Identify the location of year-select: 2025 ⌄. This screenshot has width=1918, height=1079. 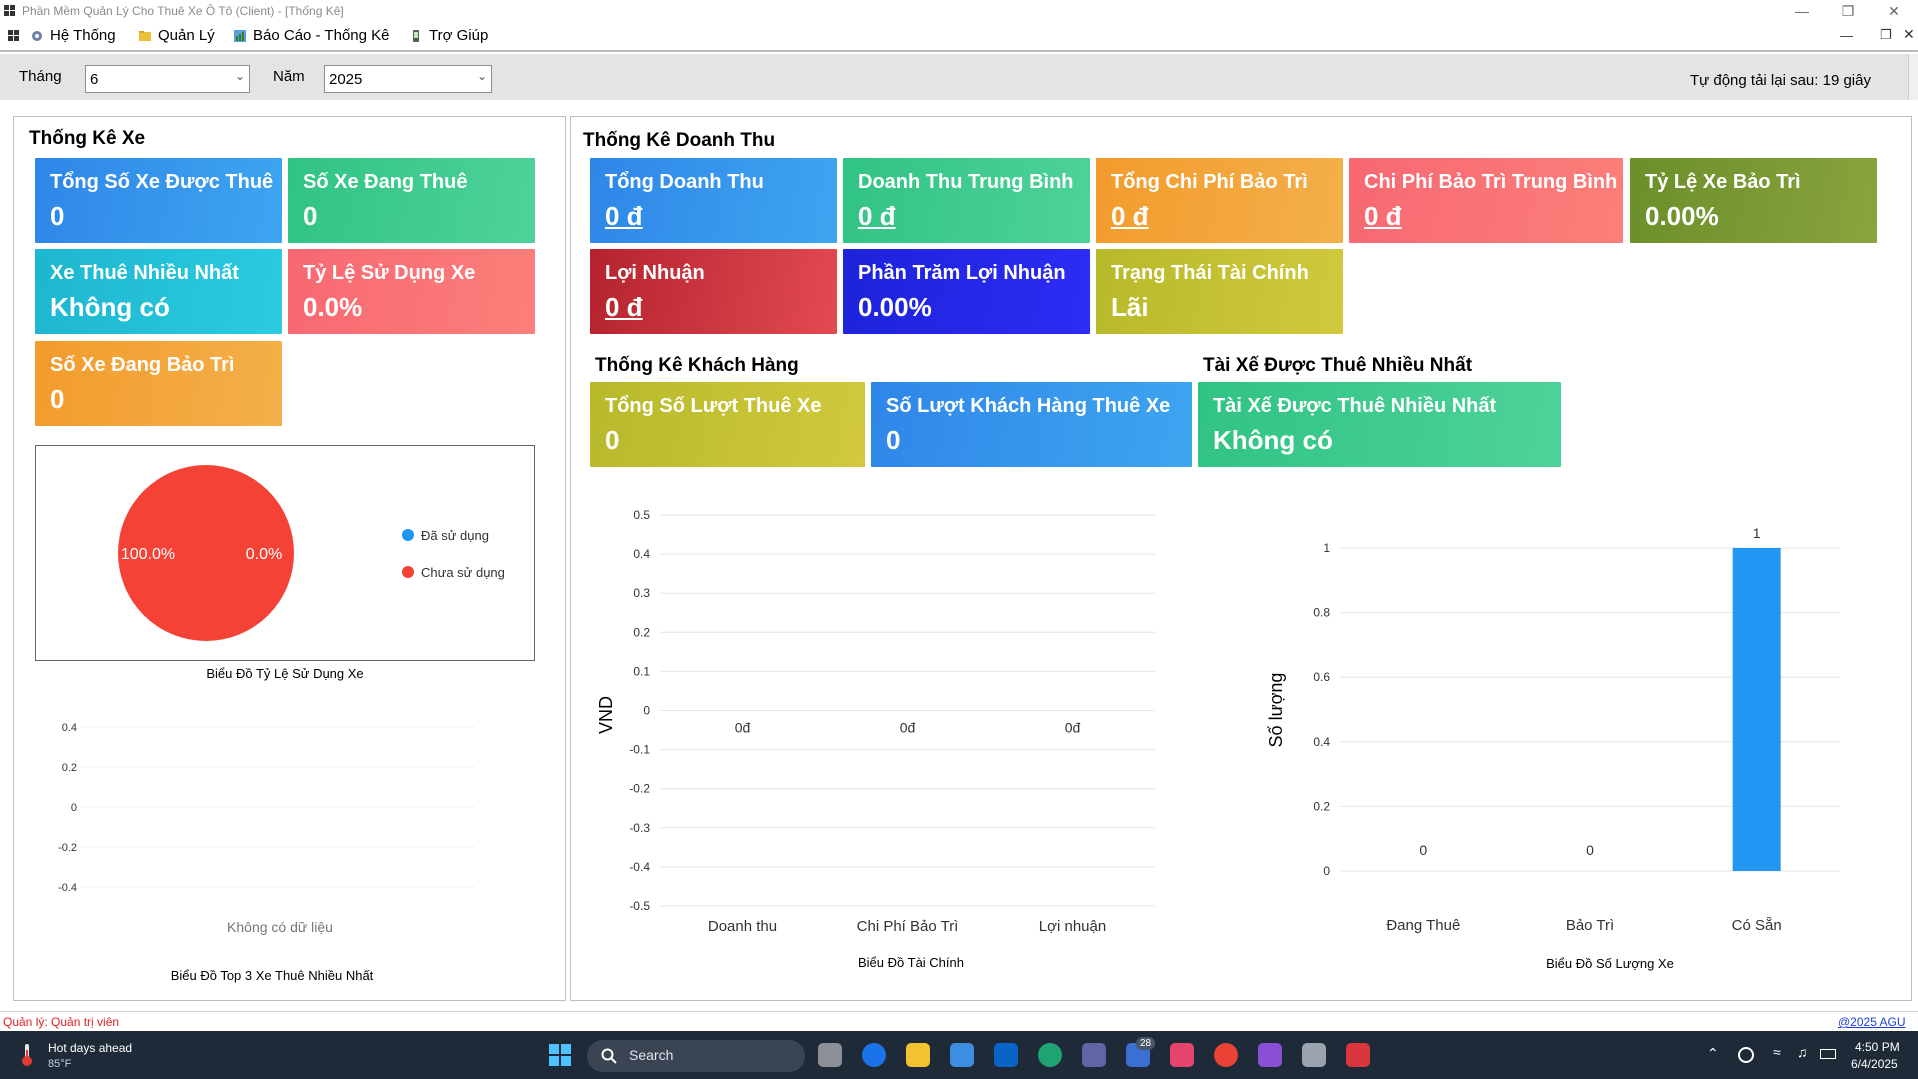
(408, 79).